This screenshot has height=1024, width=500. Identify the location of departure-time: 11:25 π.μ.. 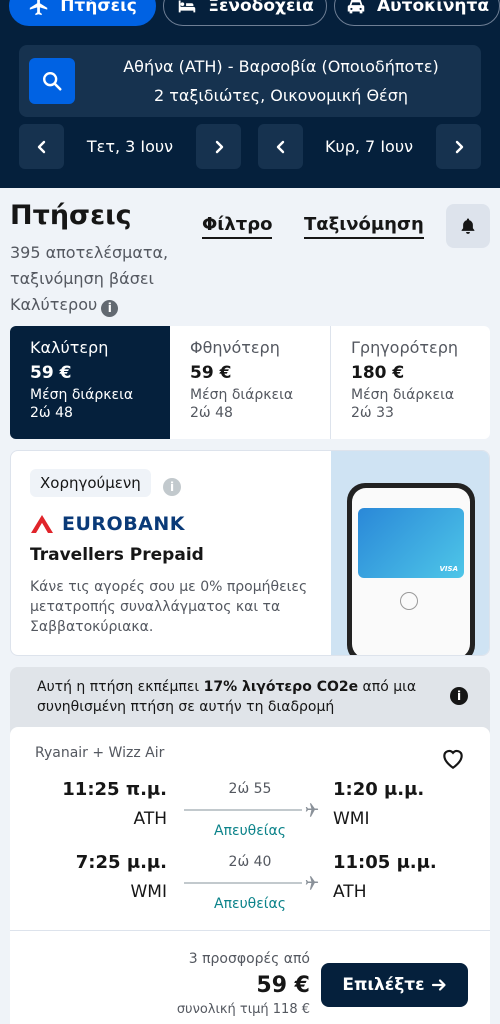
(114, 789).